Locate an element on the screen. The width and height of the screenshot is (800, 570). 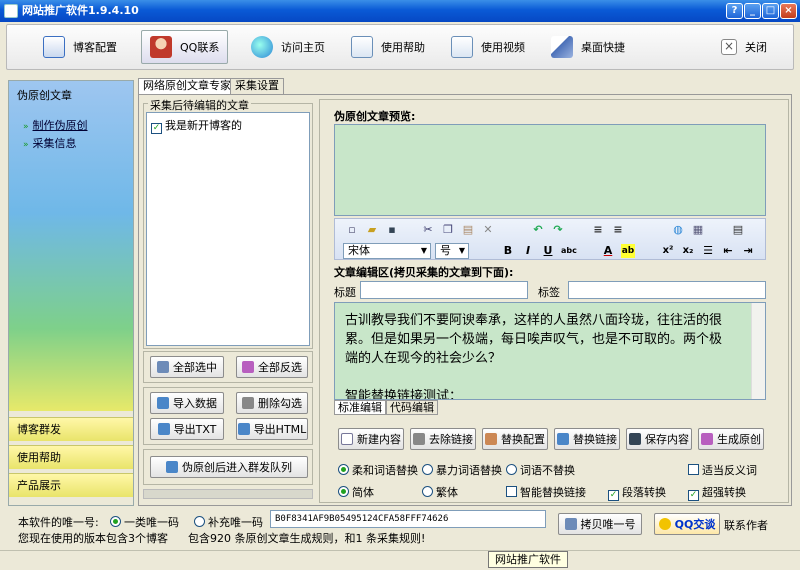
blog-config-button: 博客配置 is located at coordinates (80, 47).